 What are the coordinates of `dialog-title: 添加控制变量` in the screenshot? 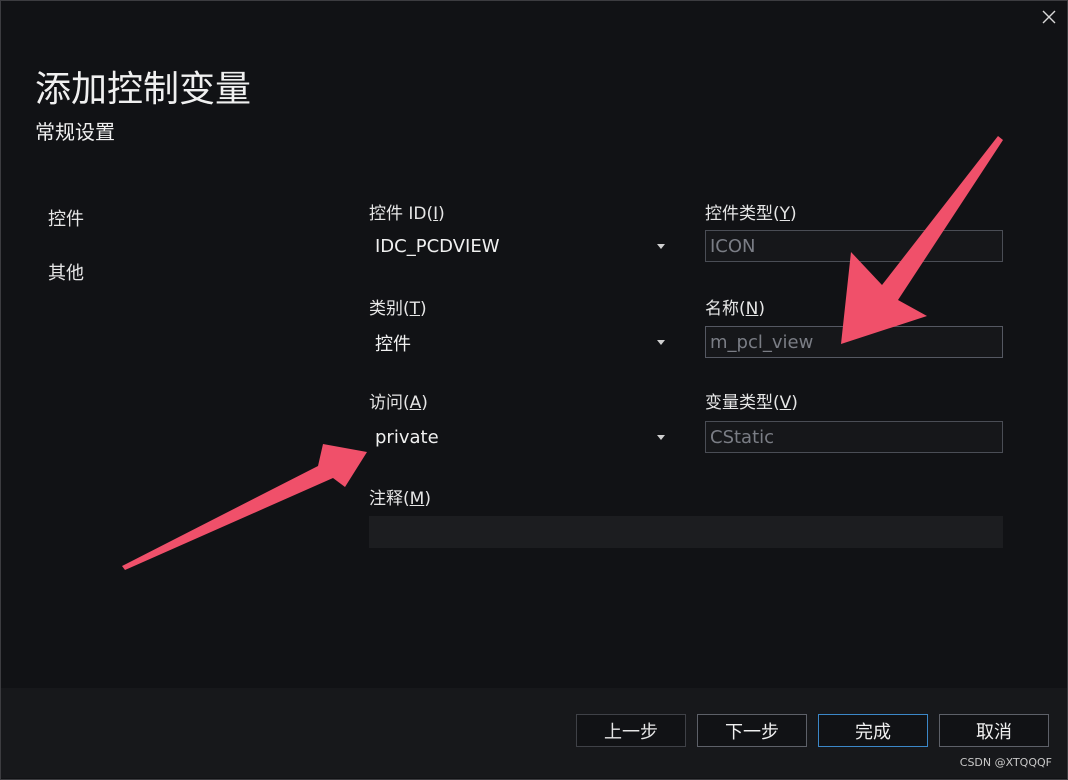 It's located at (143, 89).